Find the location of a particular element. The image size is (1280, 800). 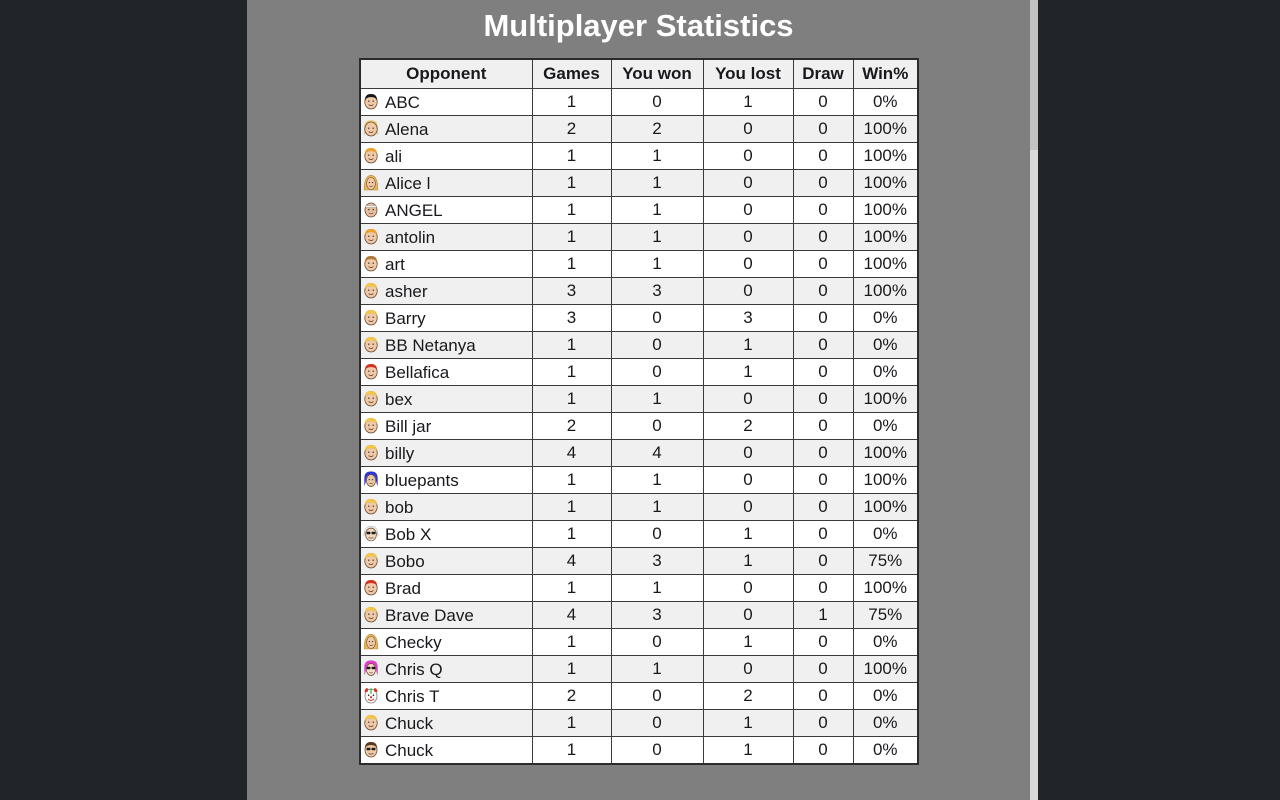

table-row: Bellafica 1 0 1 0 0% is located at coordinates (639, 372).